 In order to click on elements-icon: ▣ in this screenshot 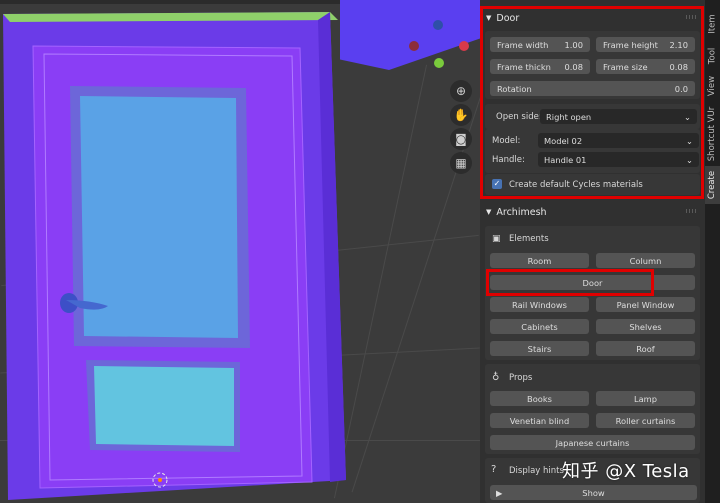, I will do `click(496, 239)`.